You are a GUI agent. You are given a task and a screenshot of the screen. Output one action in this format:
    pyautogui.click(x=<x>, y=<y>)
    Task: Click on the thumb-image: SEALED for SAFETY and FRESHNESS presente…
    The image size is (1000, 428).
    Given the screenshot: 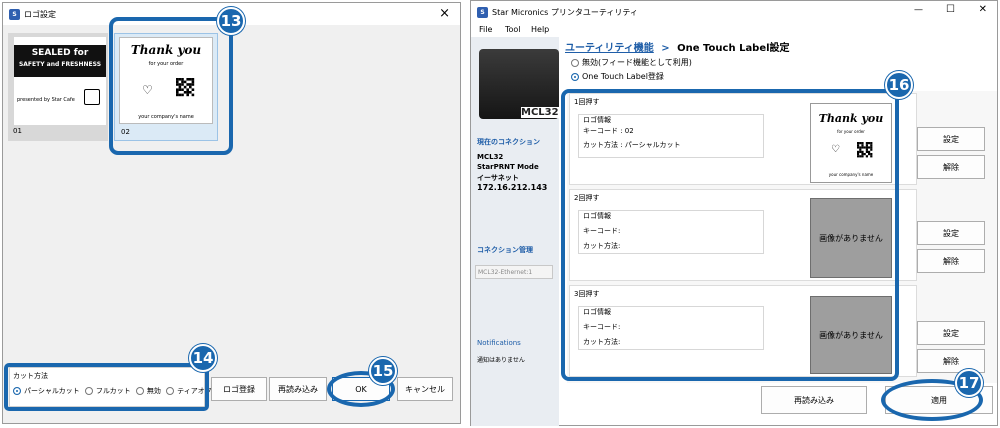 What is the action you would take?
    pyautogui.click(x=60, y=81)
    